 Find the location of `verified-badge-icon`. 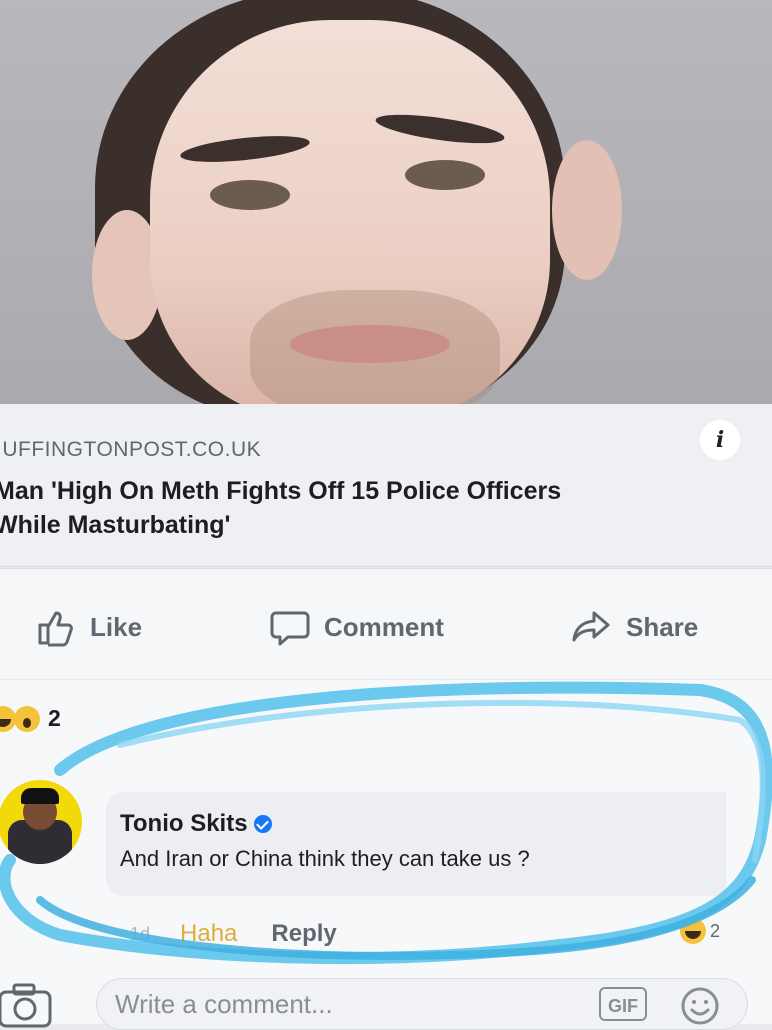

verified-badge-icon is located at coordinates (262, 824).